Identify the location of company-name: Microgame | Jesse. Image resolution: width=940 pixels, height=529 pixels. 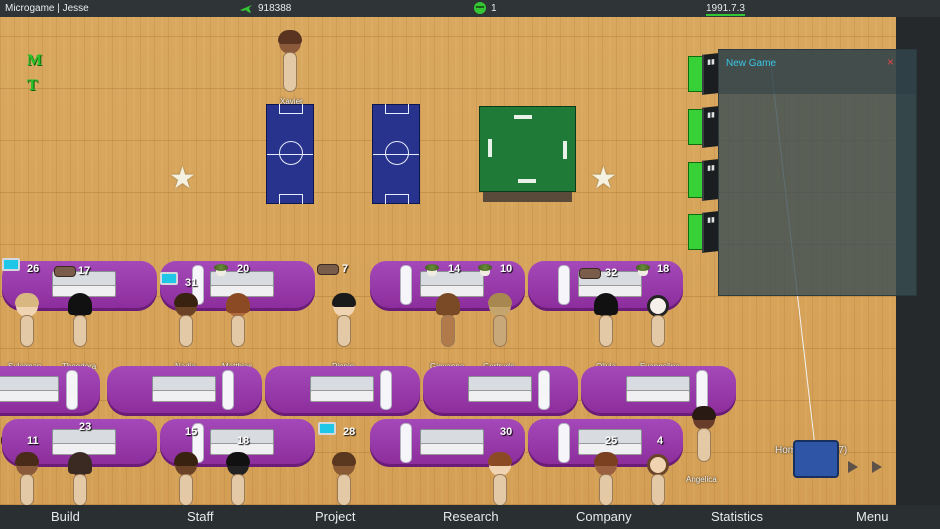
(47, 8).